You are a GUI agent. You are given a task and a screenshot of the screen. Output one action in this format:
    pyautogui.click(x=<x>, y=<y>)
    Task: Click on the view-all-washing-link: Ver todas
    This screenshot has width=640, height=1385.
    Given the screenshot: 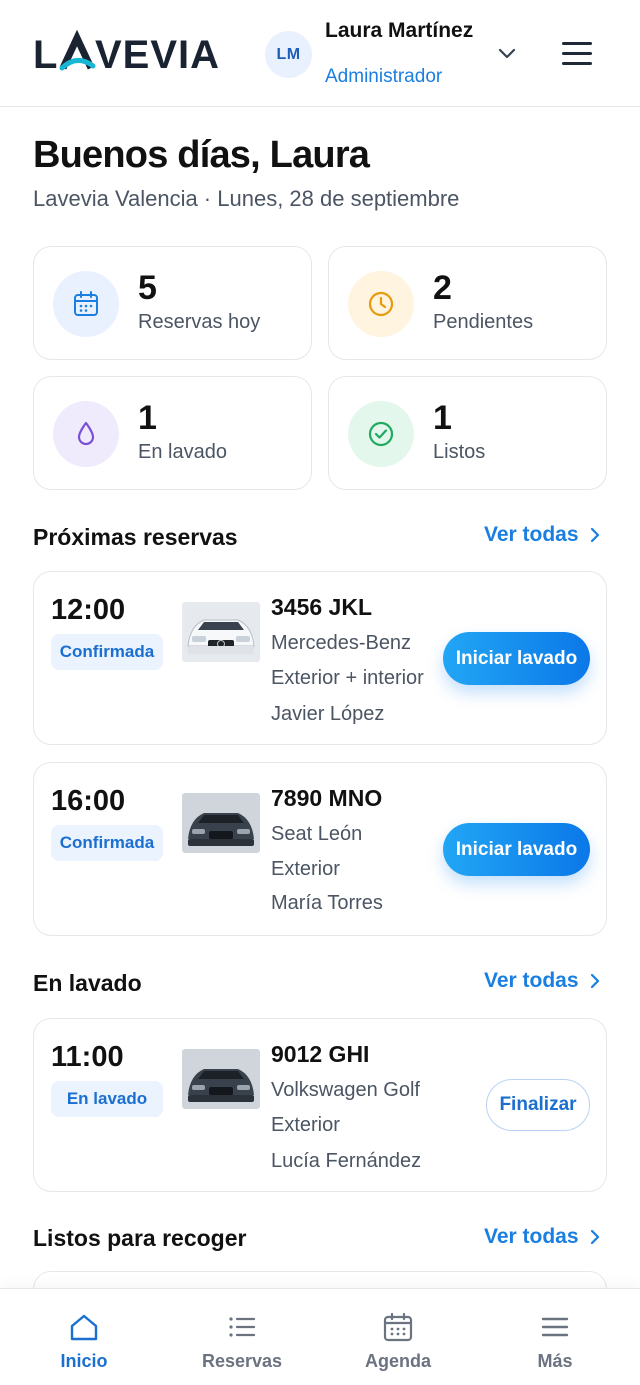 What is the action you would take?
    pyautogui.click(x=542, y=981)
    